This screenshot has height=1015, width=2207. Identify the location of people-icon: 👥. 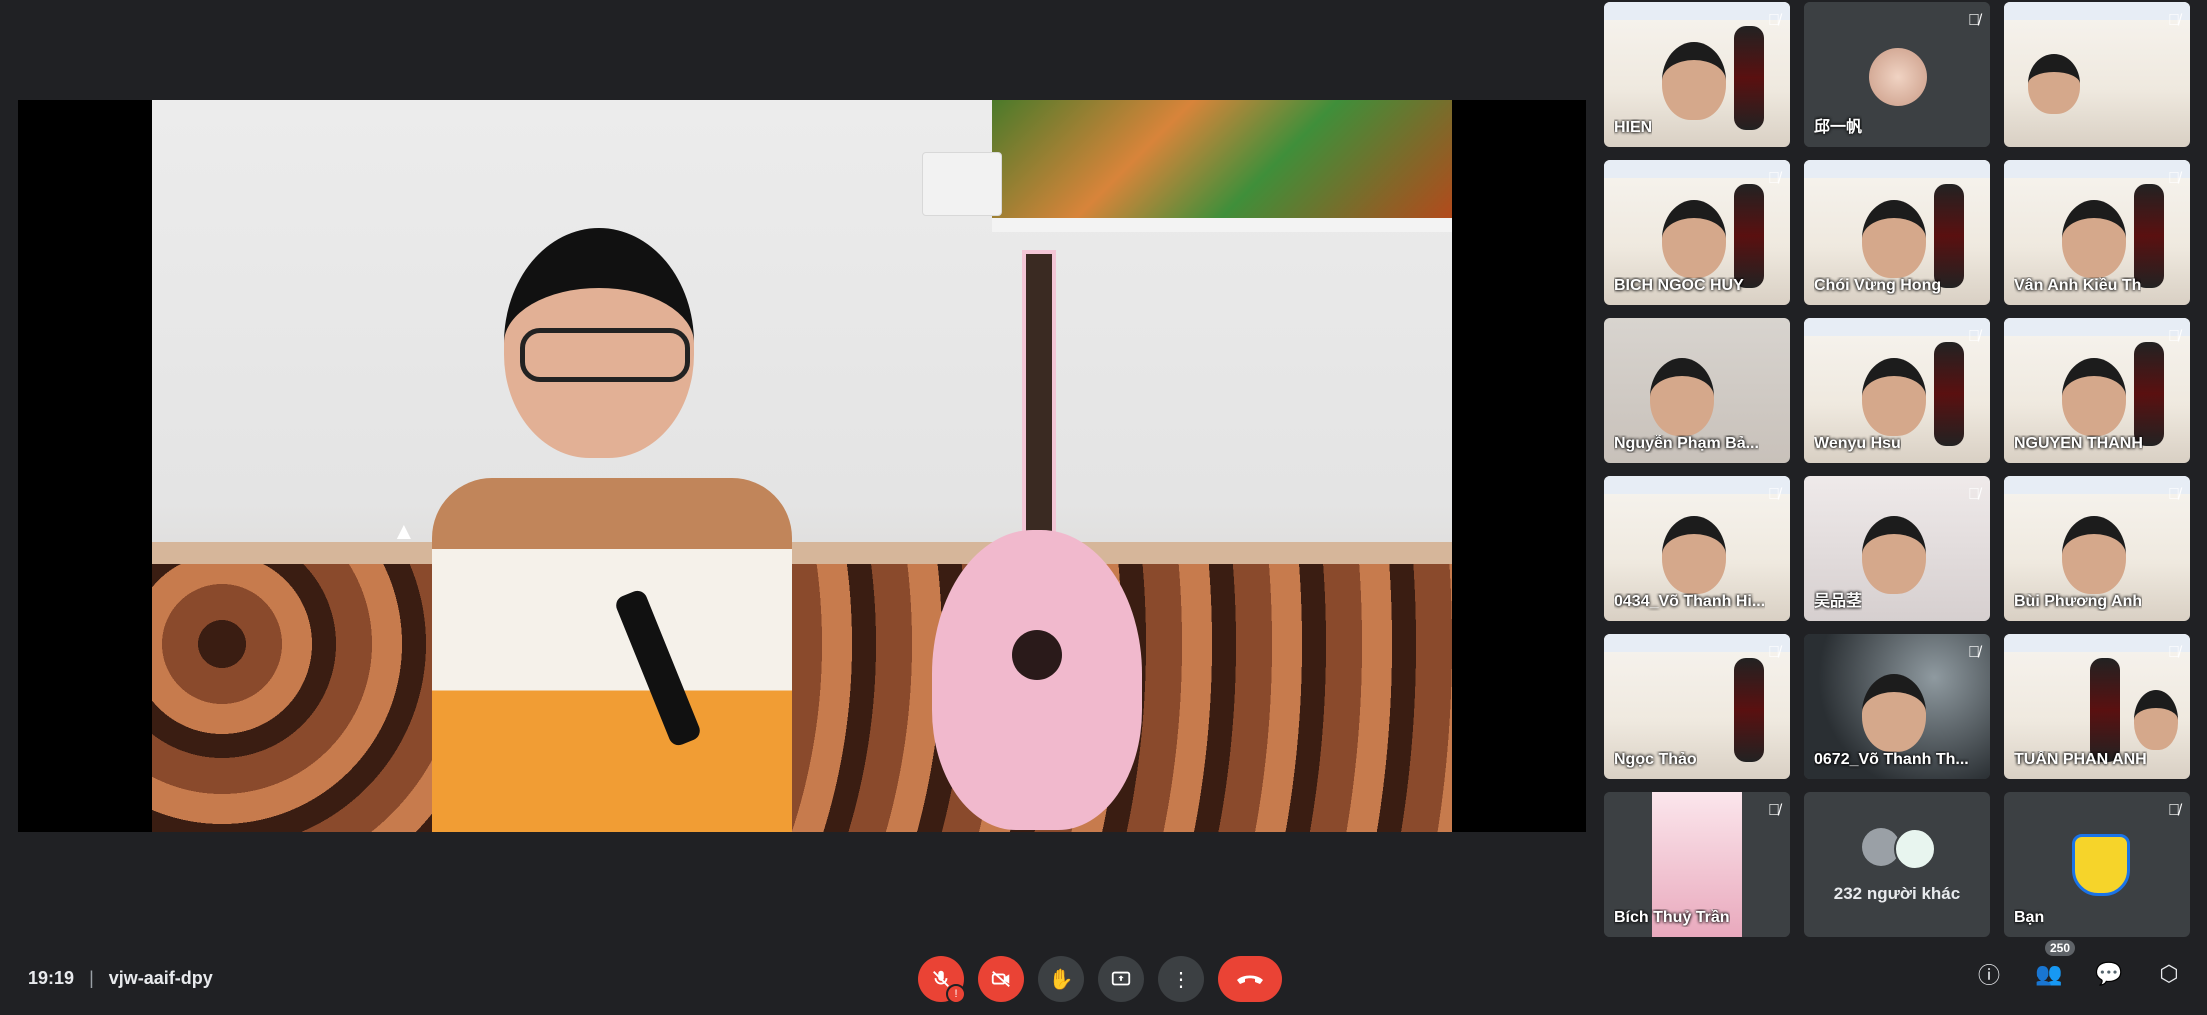
(2049, 973).